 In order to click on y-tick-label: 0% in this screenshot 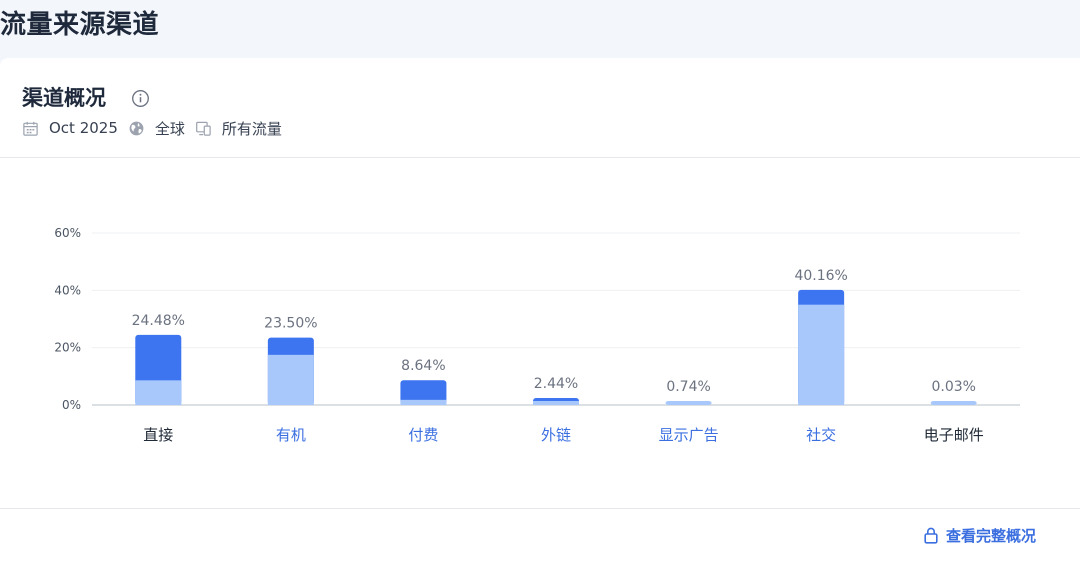, I will do `click(71, 405)`.